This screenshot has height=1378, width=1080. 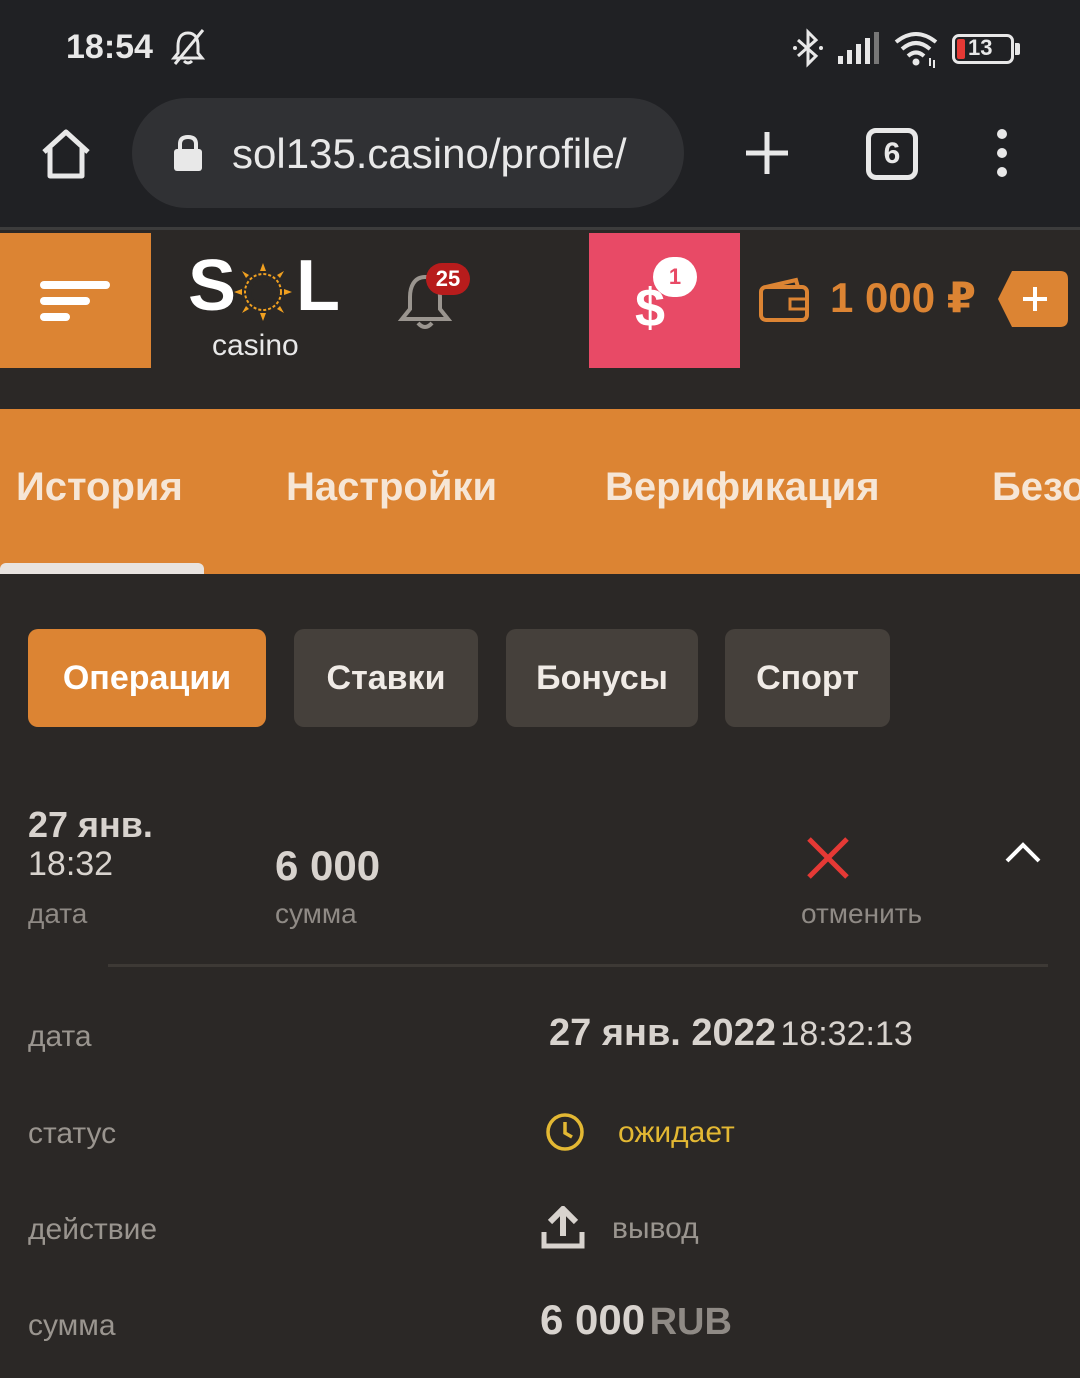 What do you see at coordinates (784, 299) in the screenshot?
I see `wallet-icon` at bounding box center [784, 299].